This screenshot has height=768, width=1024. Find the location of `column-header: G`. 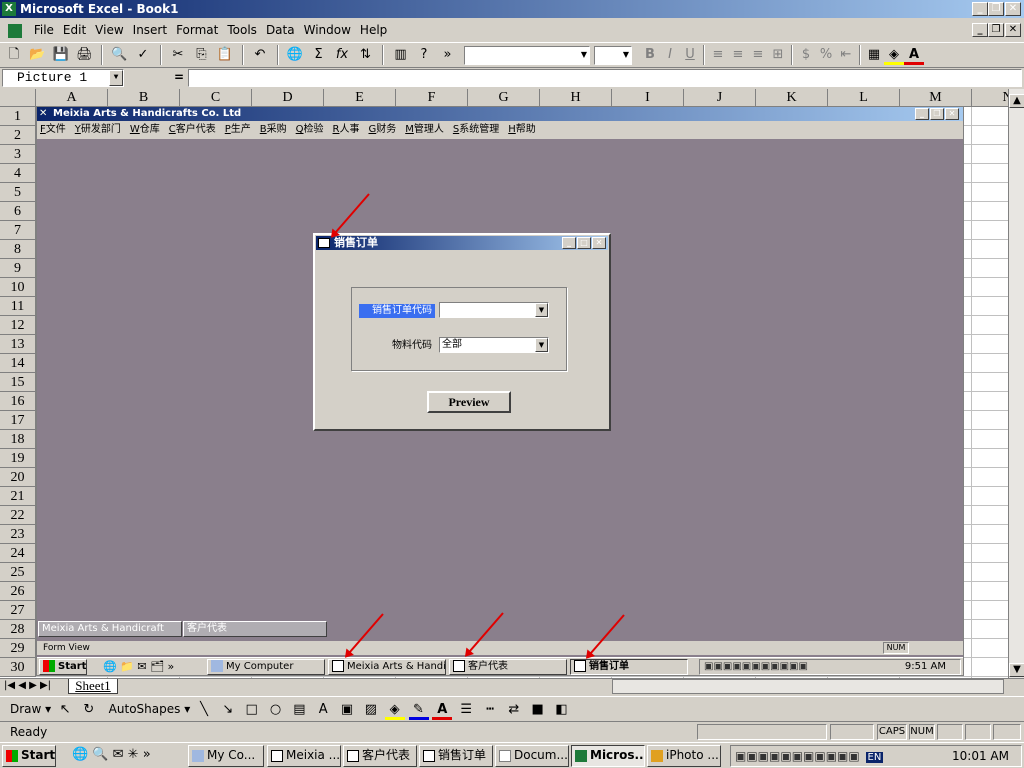

column-header: G is located at coordinates (504, 98).